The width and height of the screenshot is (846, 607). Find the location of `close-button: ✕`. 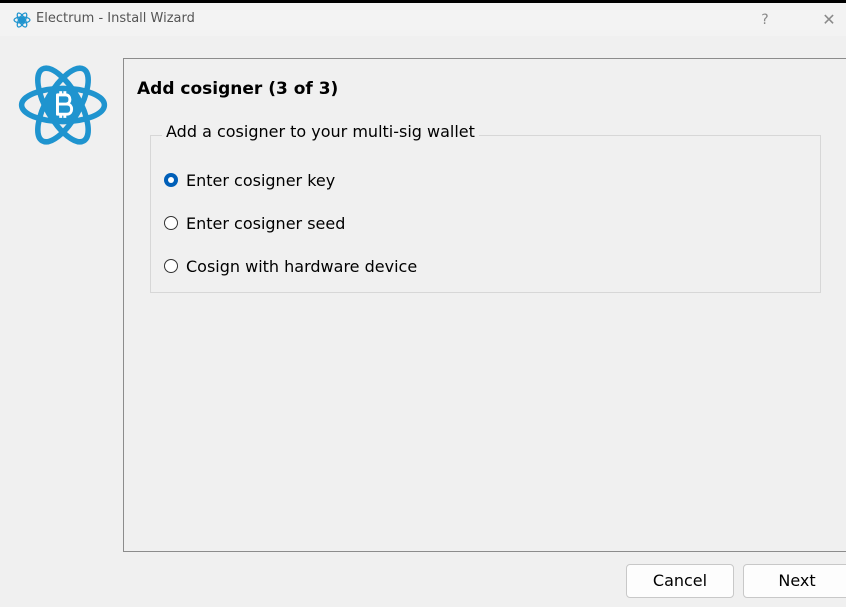

close-button: ✕ is located at coordinates (829, 20).